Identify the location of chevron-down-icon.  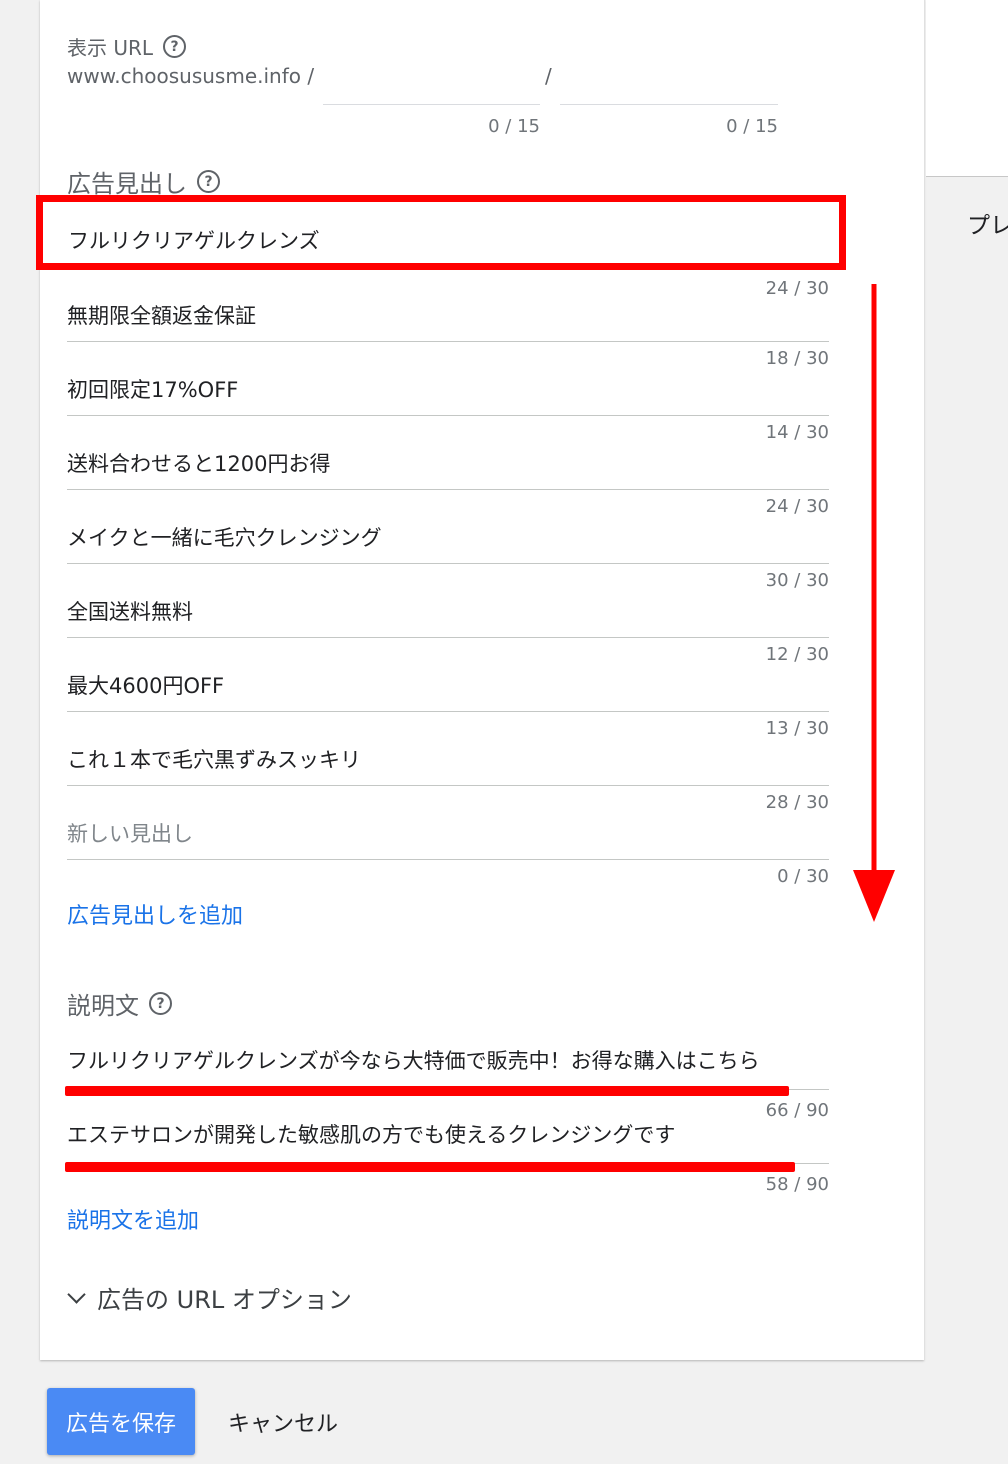
(76, 1294).